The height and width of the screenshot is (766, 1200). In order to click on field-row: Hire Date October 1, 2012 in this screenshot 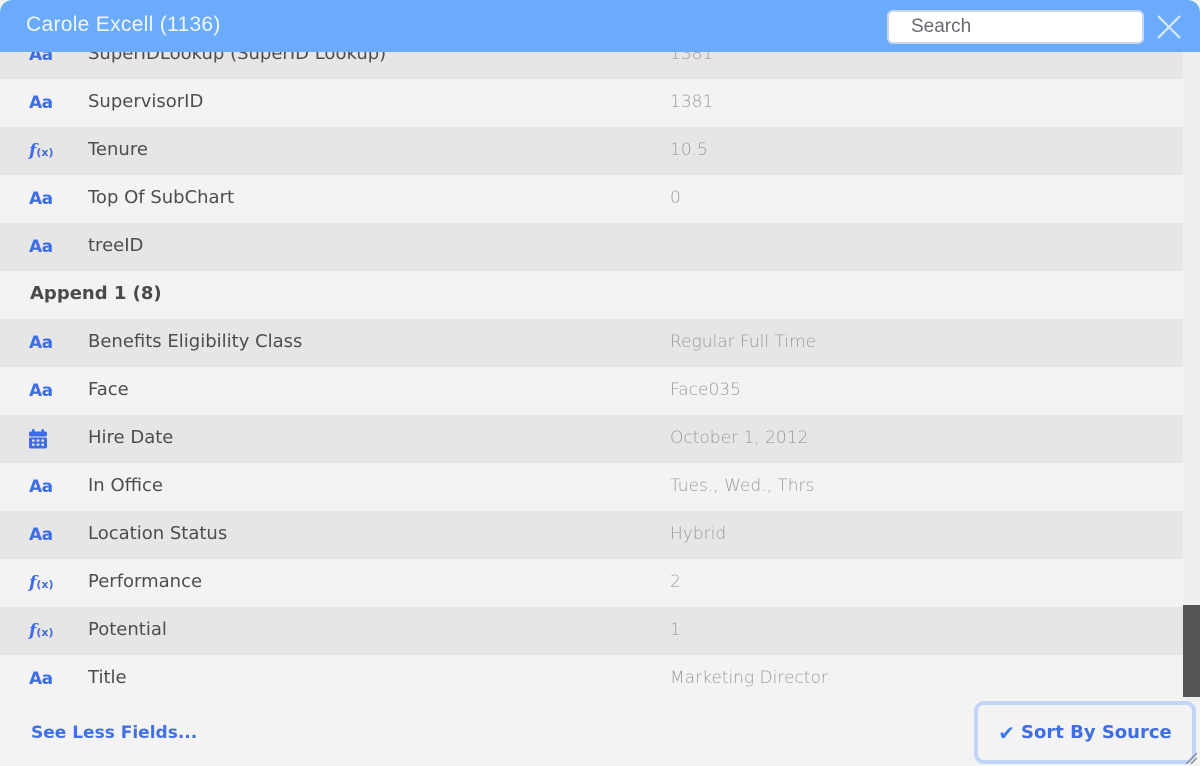, I will do `click(591, 439)`.